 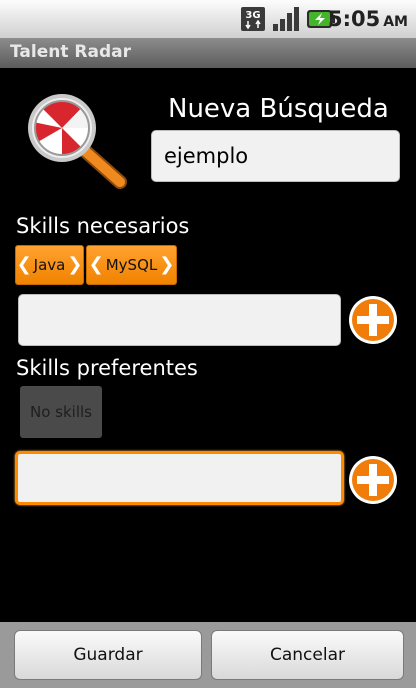 I want to click on preferred-skill-input, so click(x=179, y=478).